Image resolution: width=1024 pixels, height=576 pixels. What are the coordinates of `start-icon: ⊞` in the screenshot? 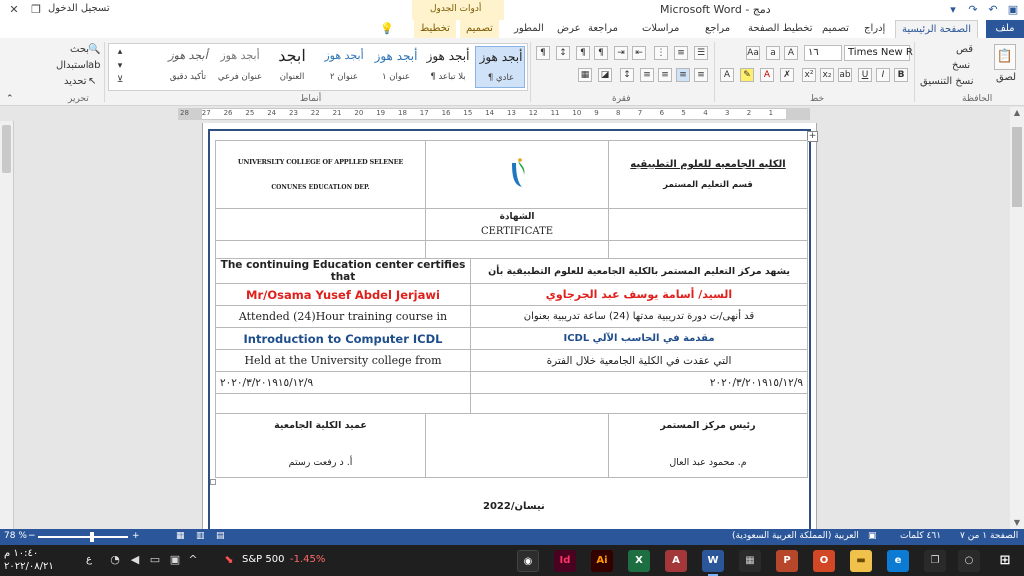 It's located at (1005, 561).